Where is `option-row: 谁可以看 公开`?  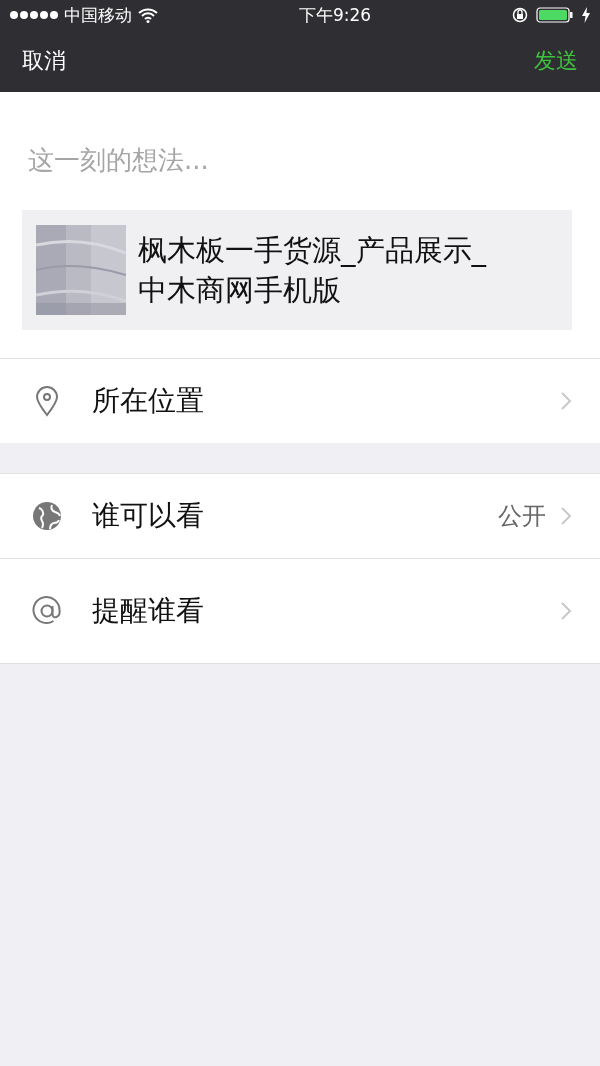 option-row: 谁可以看 公开 is located at coordinates (300, 515).